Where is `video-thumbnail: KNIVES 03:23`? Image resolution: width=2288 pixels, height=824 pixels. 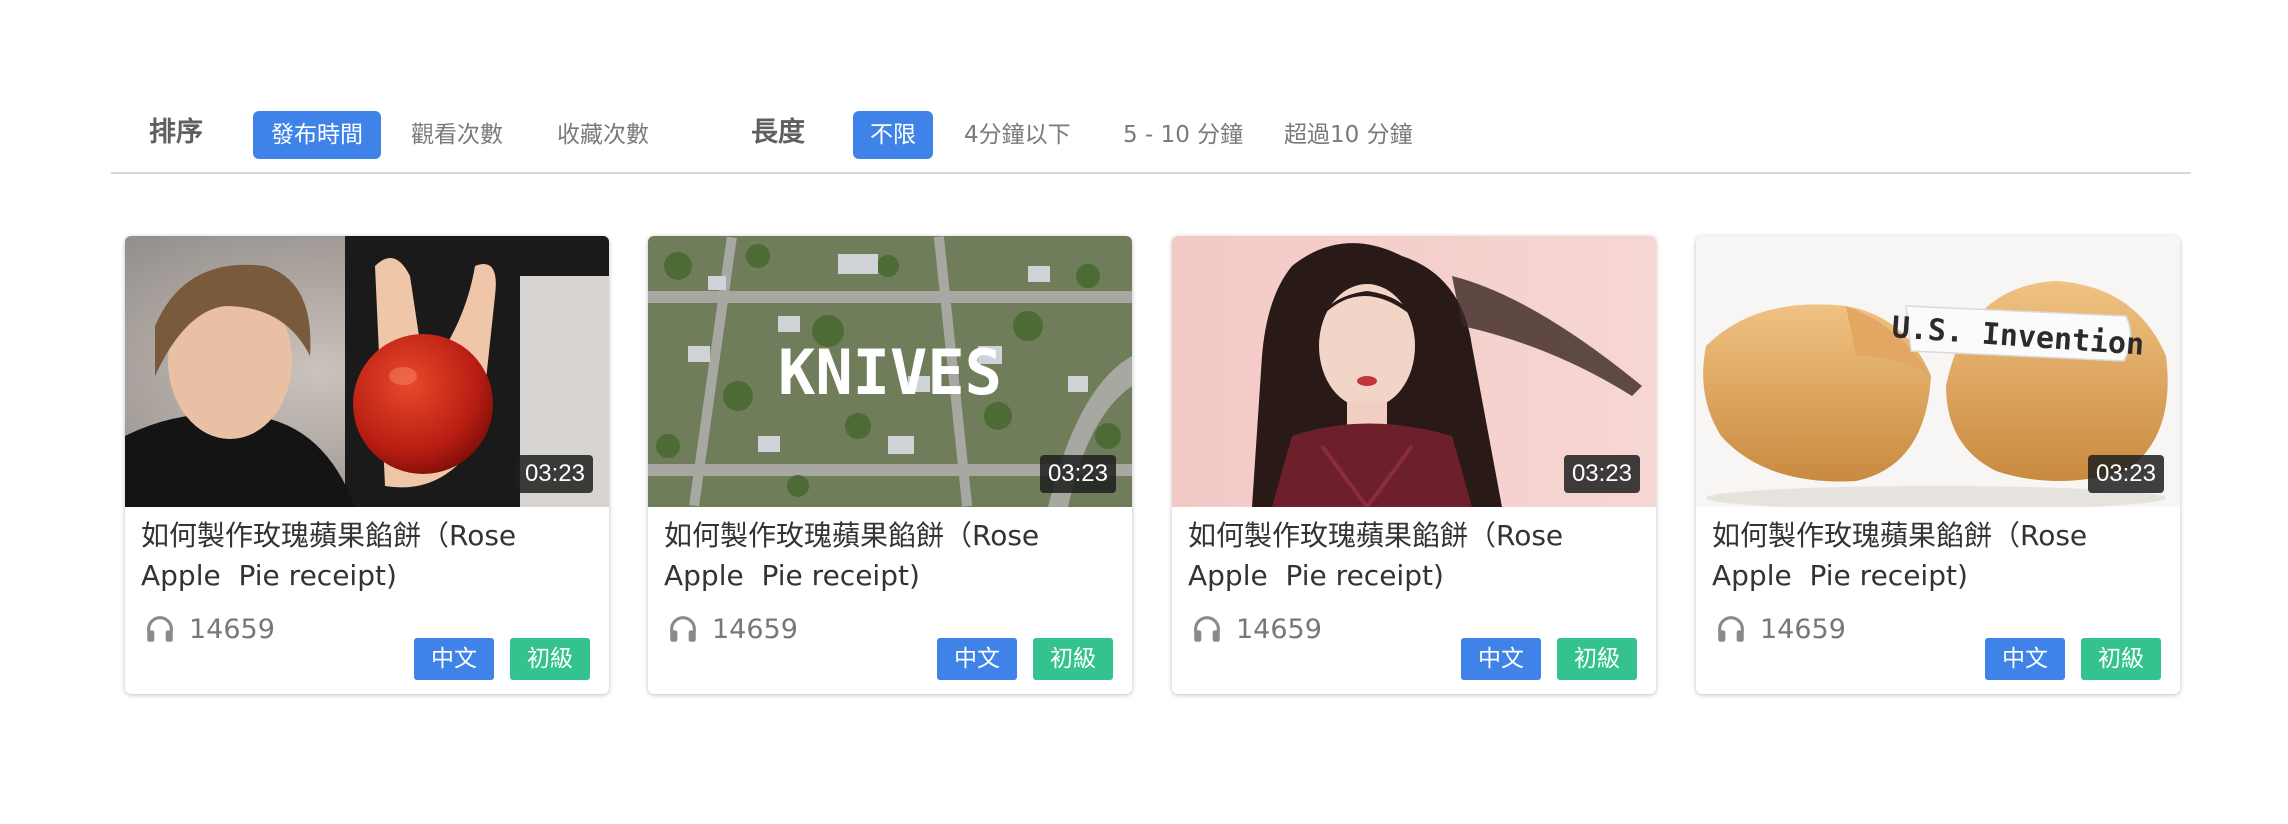
video-thumbnail: KNIVES 03:23 is located at coordinates (890, 371).